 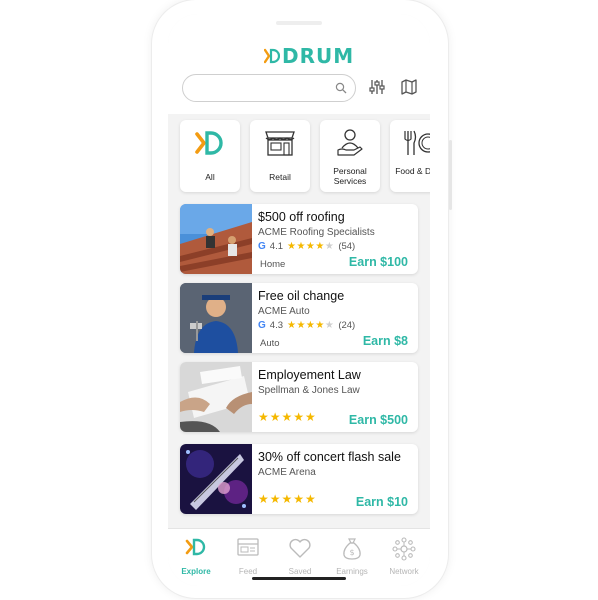 What do you see at coordinates (196, 571) in the screenshot?
I see `tab-label: Explore` at bounding box center [196, 571].